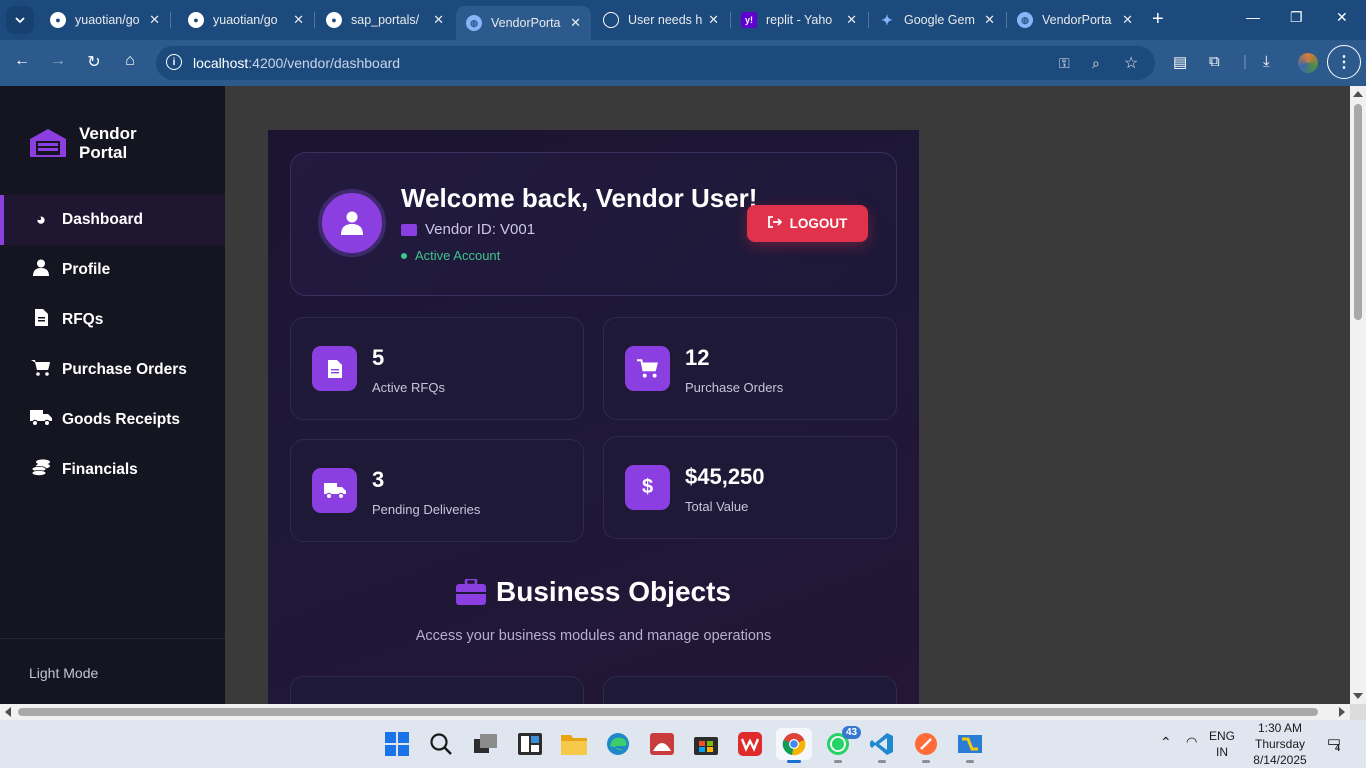  What do you see at coordinates (750, 744) in the screenshot?
I see `wps-button` at bounding box center [750, 744].